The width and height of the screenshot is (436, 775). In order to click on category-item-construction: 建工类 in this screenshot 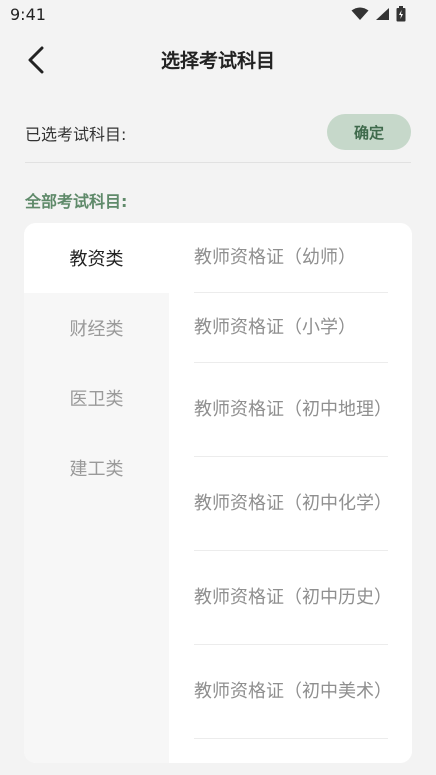, I will do `click(96, 468)`.